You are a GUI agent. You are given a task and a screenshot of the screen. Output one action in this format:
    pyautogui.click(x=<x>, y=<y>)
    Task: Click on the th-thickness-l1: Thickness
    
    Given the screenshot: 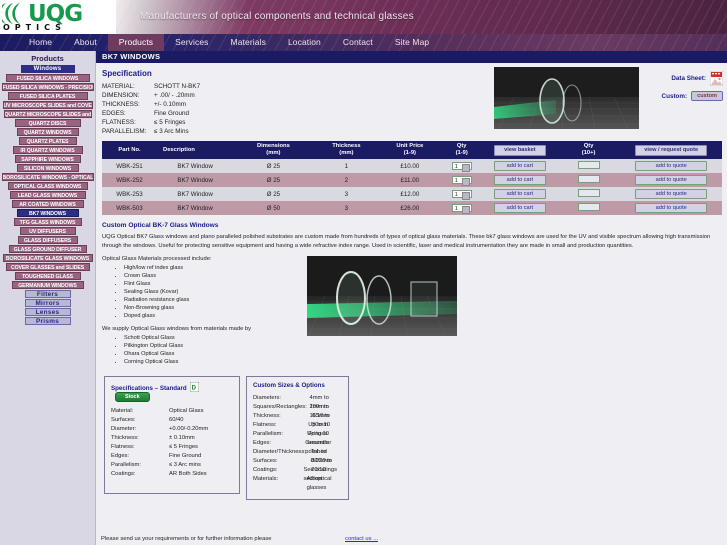 What is the action you would take?
    pyautogui.click(x=346, y=146)
    